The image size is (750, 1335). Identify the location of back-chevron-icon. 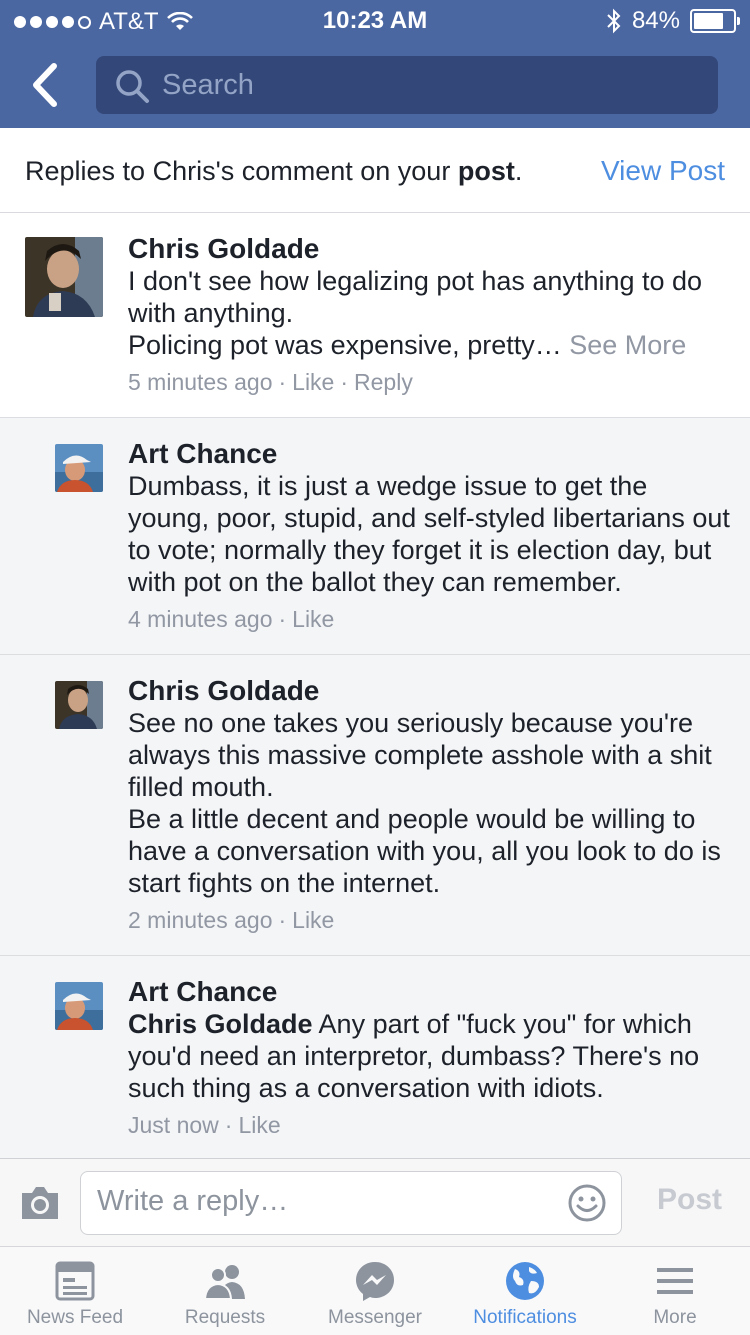
(47, 85).